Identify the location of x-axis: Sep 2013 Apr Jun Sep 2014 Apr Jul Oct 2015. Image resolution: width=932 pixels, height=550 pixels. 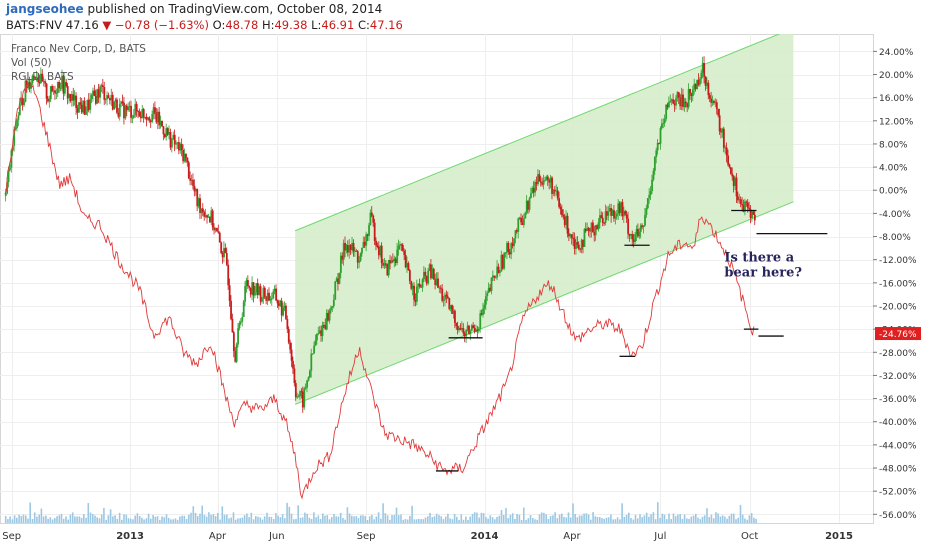
(427, 536).